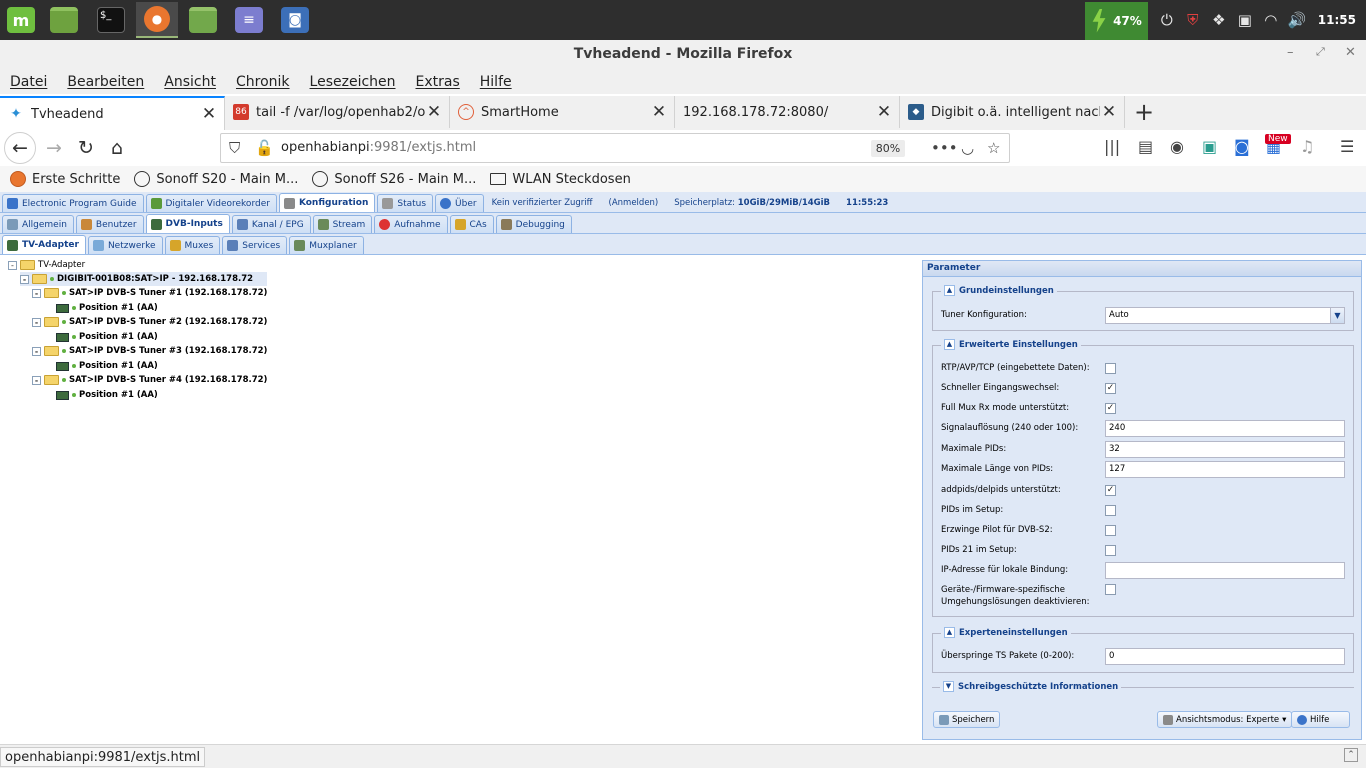  Describe the element at coordinates (271, 224) in the screenshot. I see `tab-kanal-epg: Kanal / EPG` at that location.